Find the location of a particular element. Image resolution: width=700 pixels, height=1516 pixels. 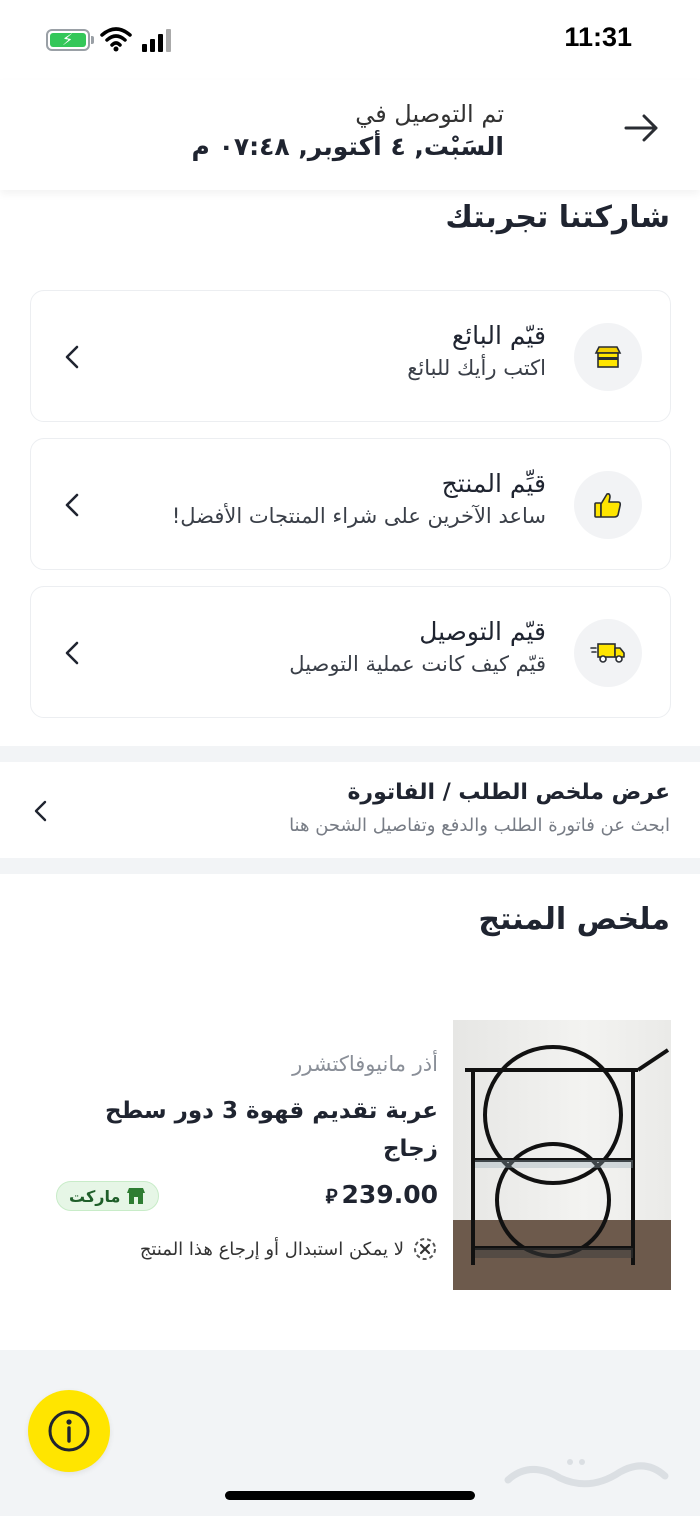

product-summary-title: ملخص المنتج is located at coordinates (574, 919).